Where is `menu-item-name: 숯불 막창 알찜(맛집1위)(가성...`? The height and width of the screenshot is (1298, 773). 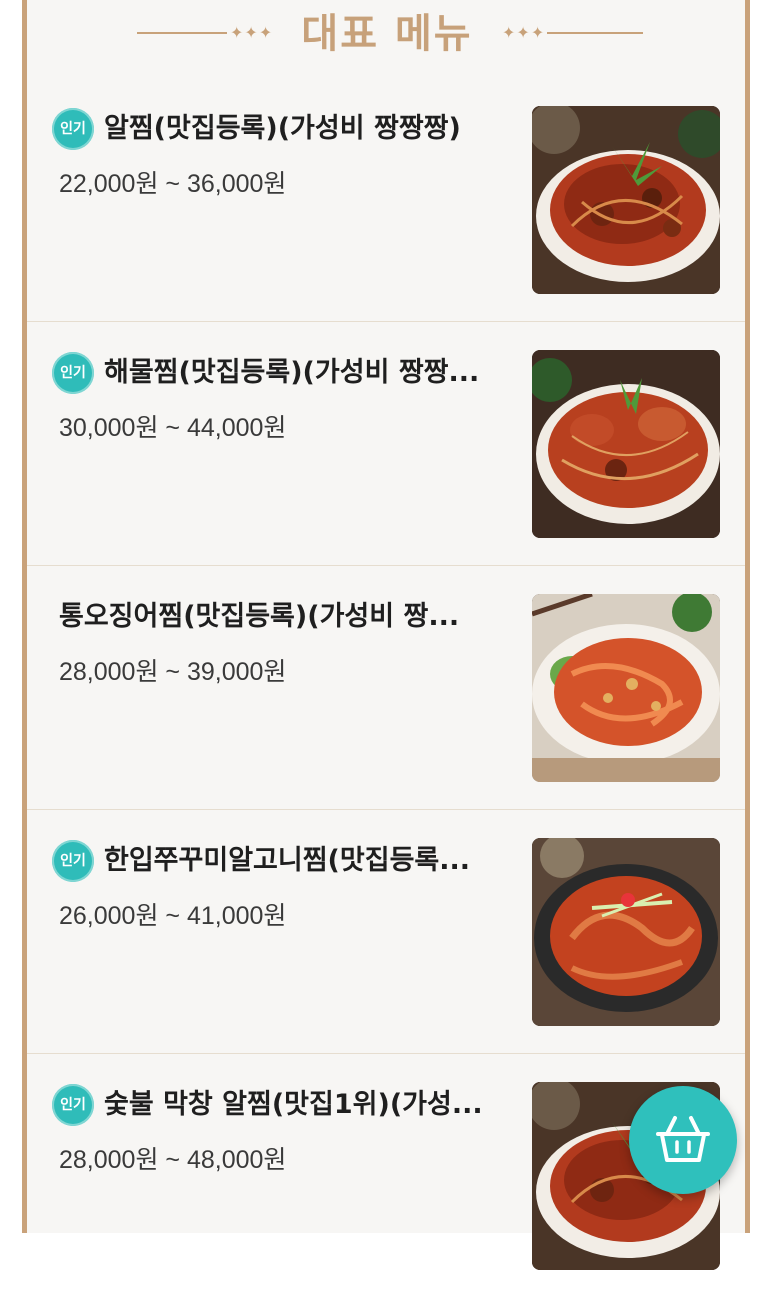
menu-item-name: 숯불 막창 알찜(맛집1위)(가성... is located at coordinates (293, 1104).